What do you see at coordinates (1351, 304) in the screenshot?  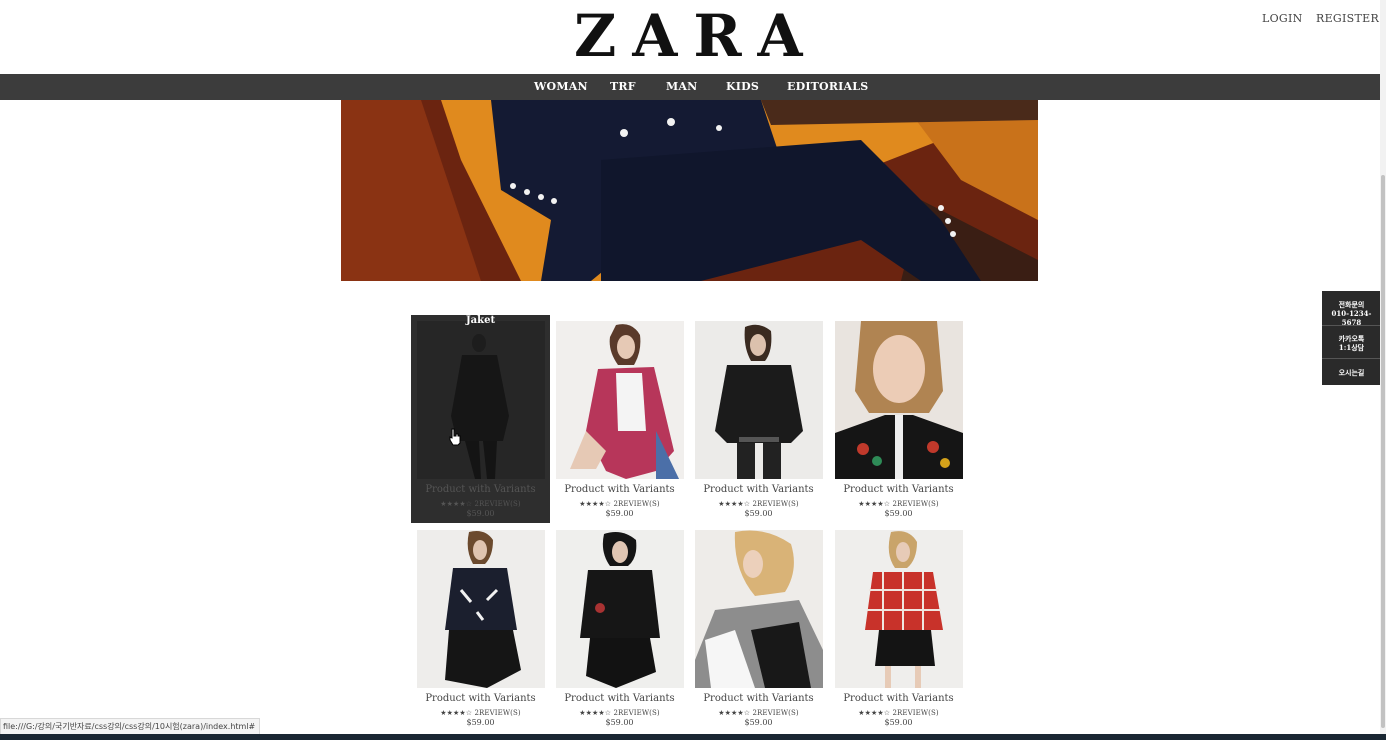 I see `side-item-phone-label: 전화문의` at bounding box center [1351, 304].